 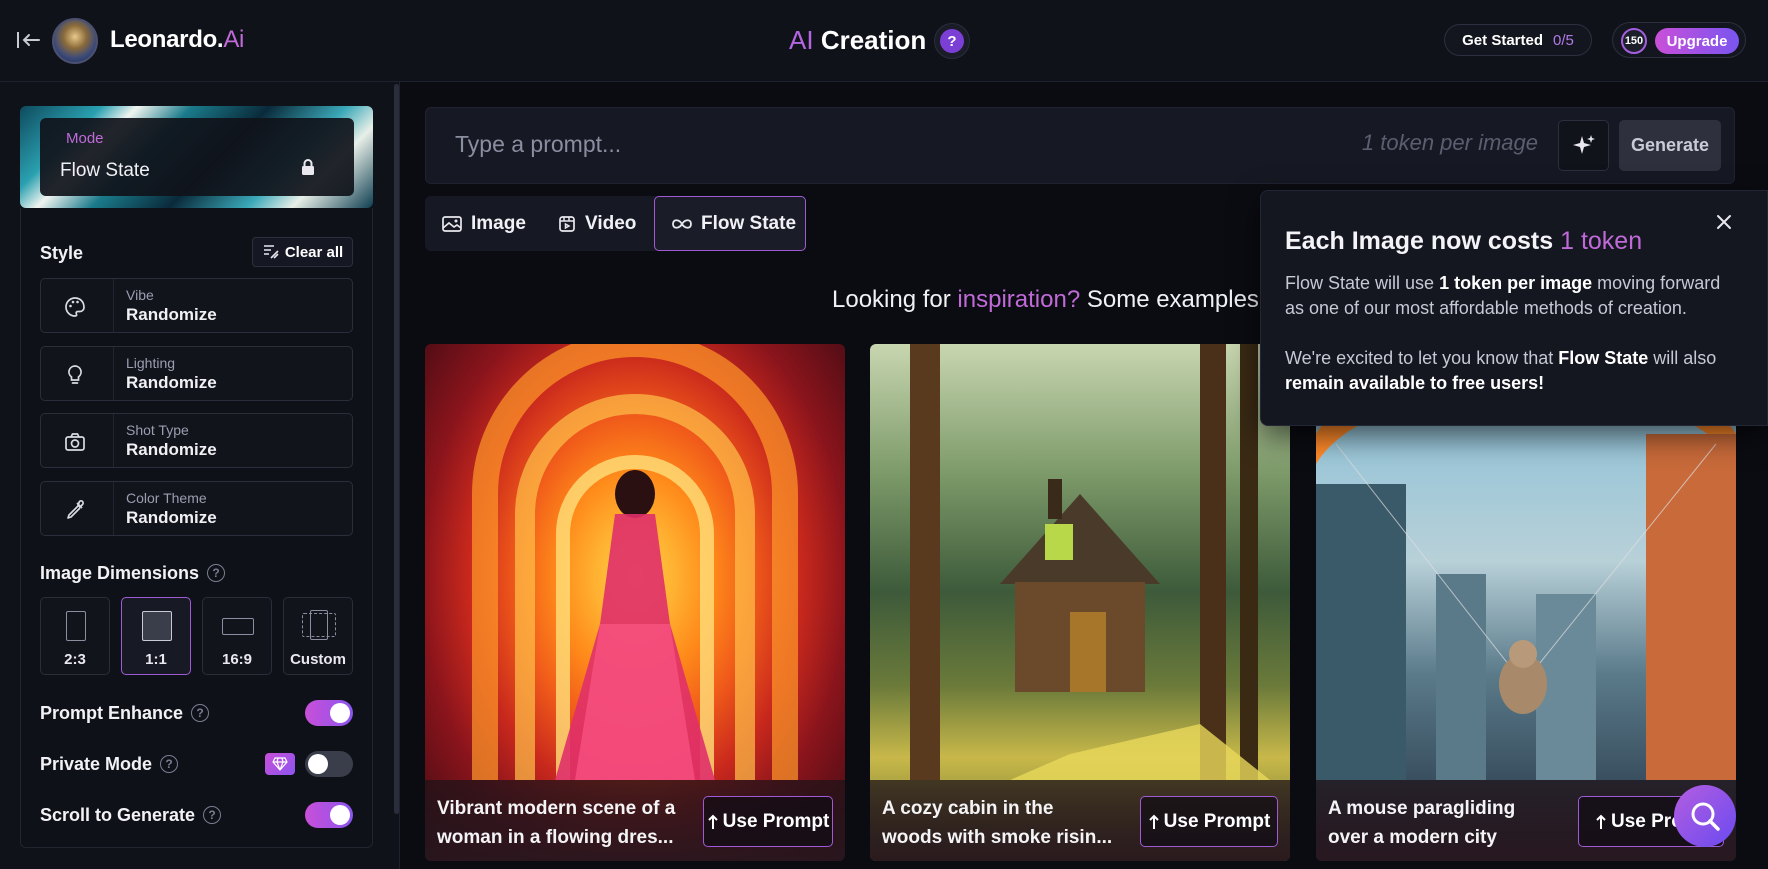 I want to click on image-dimensions-title: Image Dimensions?, so click(x=133, y=573).